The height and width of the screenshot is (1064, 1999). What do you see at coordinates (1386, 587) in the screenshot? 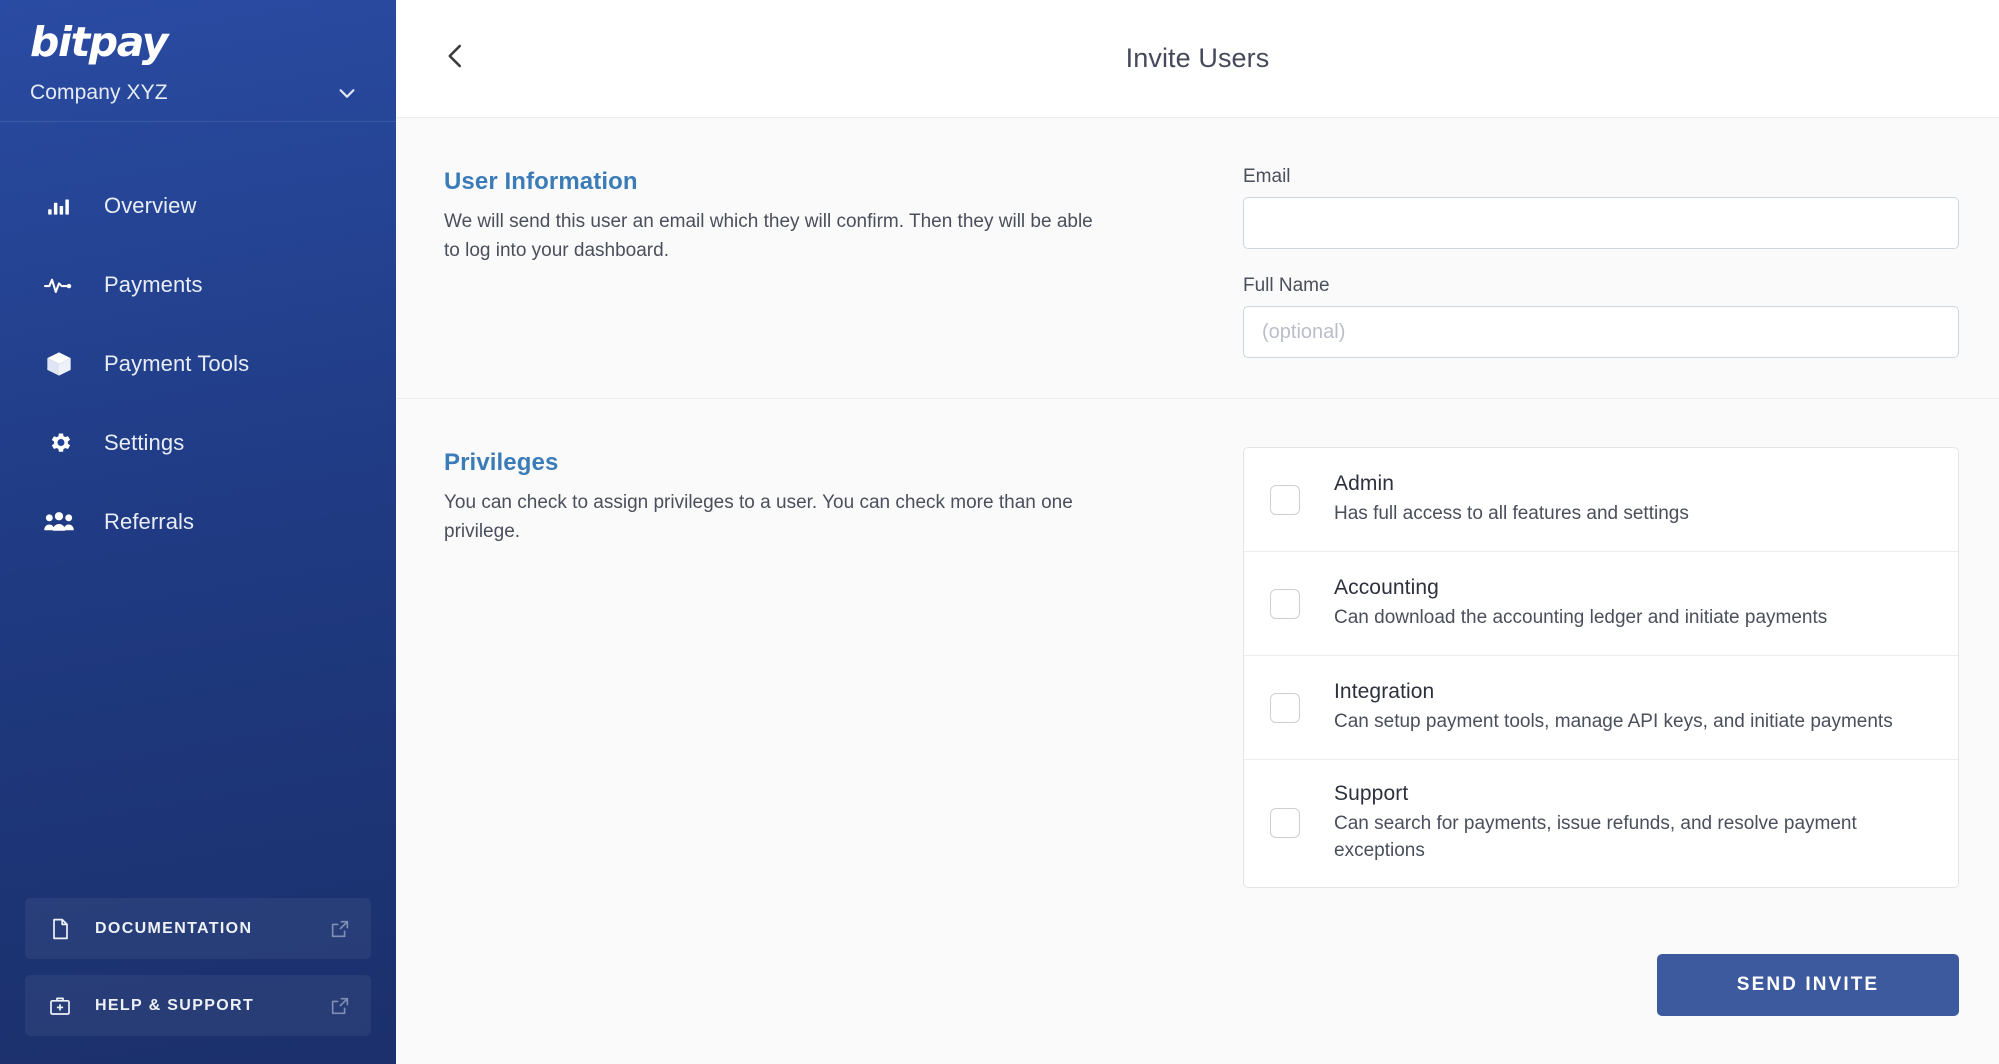
I see `privilege-name: Accounting` at bounding box center [1386, 587].